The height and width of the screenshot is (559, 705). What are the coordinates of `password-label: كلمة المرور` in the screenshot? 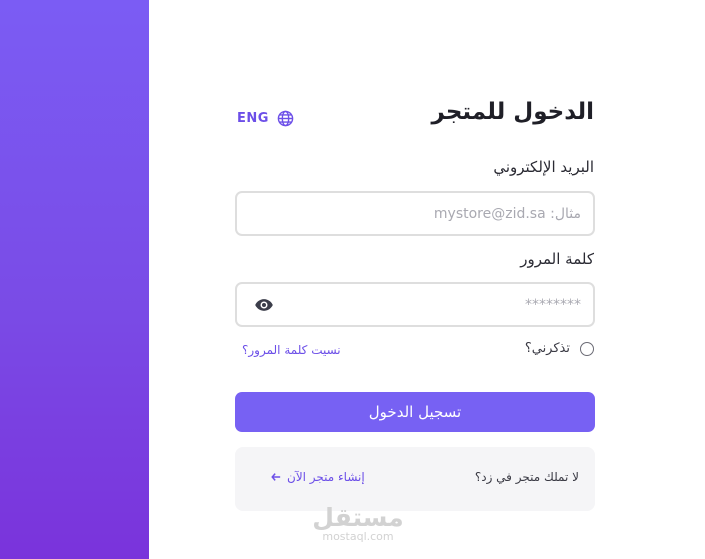 It's located at (557, 259).